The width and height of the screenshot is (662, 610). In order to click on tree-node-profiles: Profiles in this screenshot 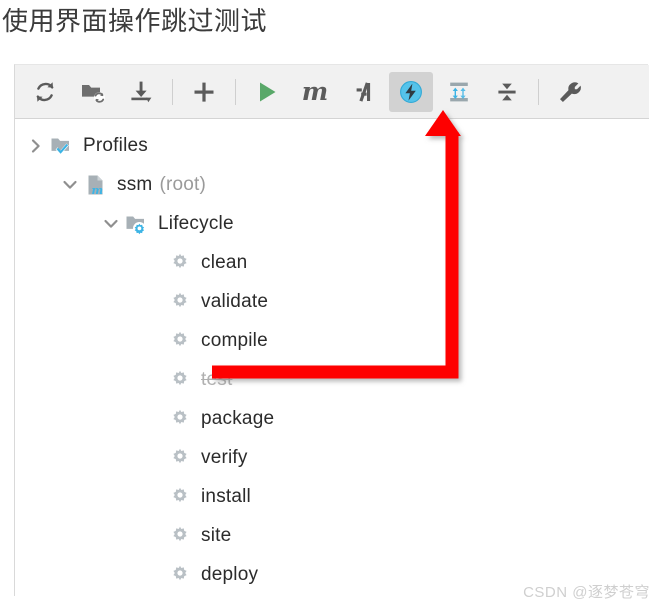, I will do `click(332, 145)`.